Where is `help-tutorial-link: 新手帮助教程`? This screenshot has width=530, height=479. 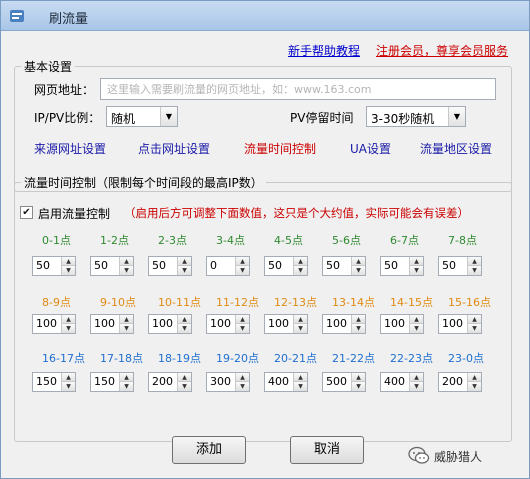
help-tutorial-link: 新手帮助教程 is located at coordinates (324, 50).